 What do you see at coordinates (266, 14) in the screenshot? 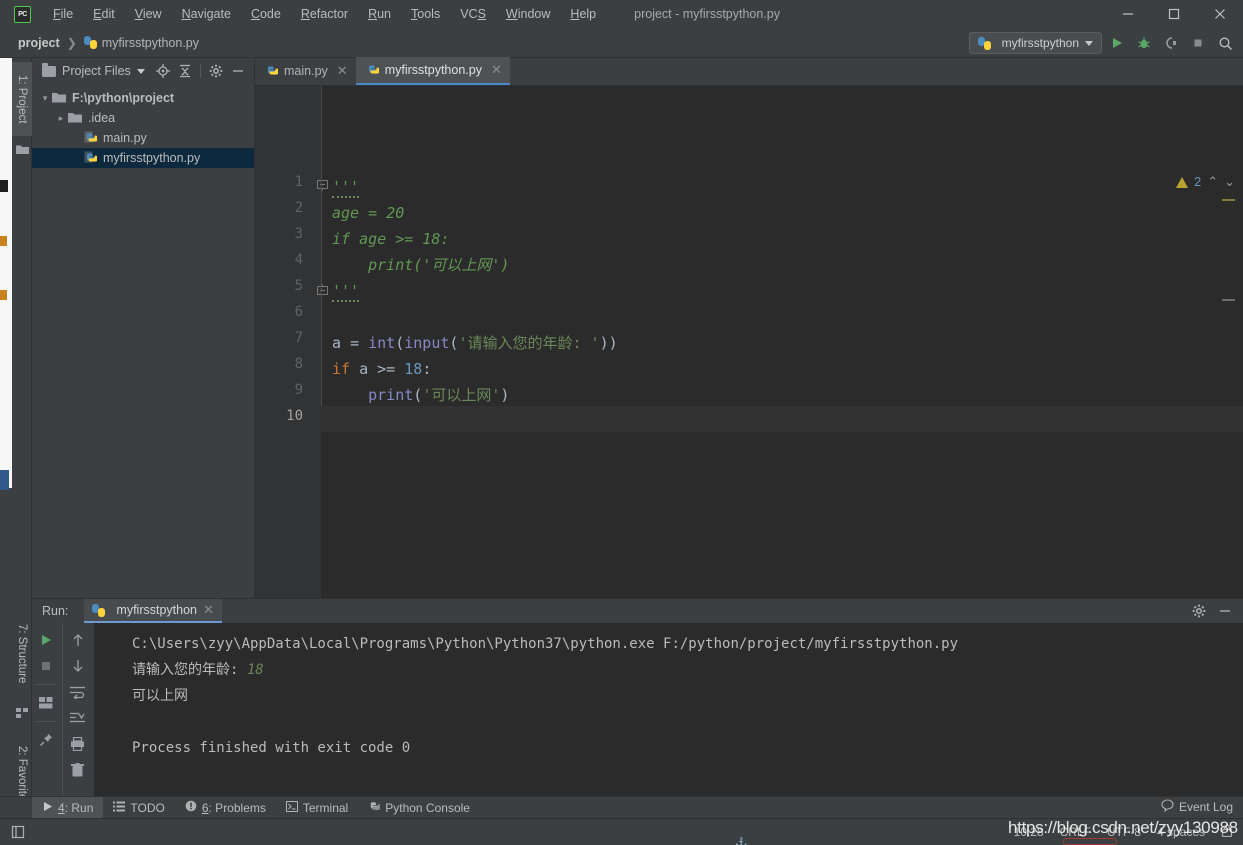
I see `menu-item-code: Code` at bounding box center [266, 14].